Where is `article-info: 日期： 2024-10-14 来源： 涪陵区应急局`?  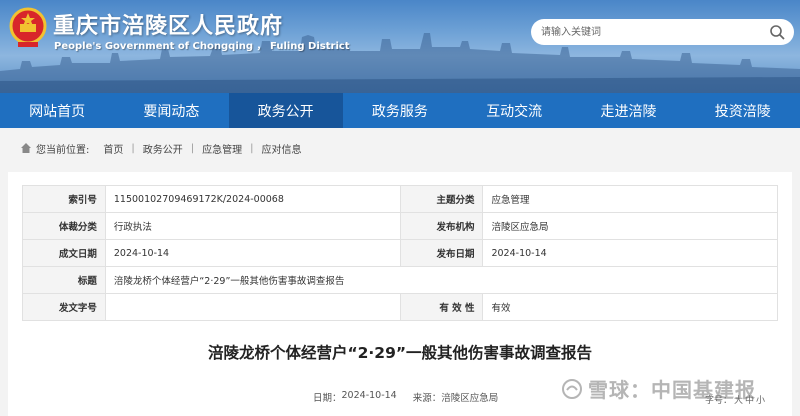 article-info: 日期： 2024-10-14 来源： 涪陵区应急局 is located at coordinates (405, 397).